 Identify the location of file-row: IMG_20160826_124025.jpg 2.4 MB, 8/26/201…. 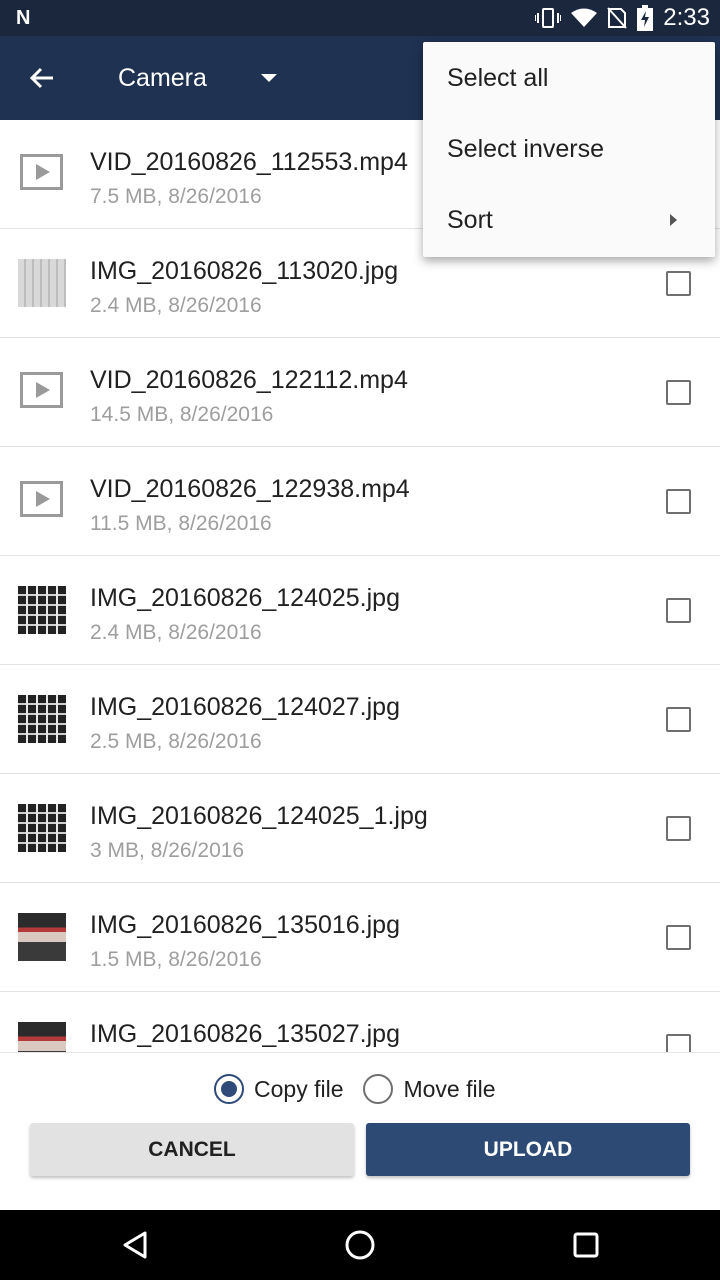
(360, 610).